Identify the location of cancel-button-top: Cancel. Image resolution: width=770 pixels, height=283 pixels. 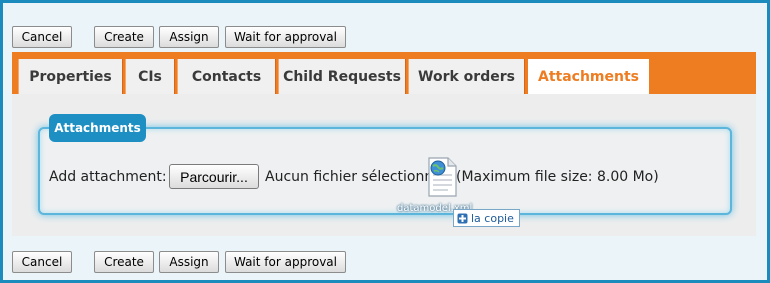
(42, 37).